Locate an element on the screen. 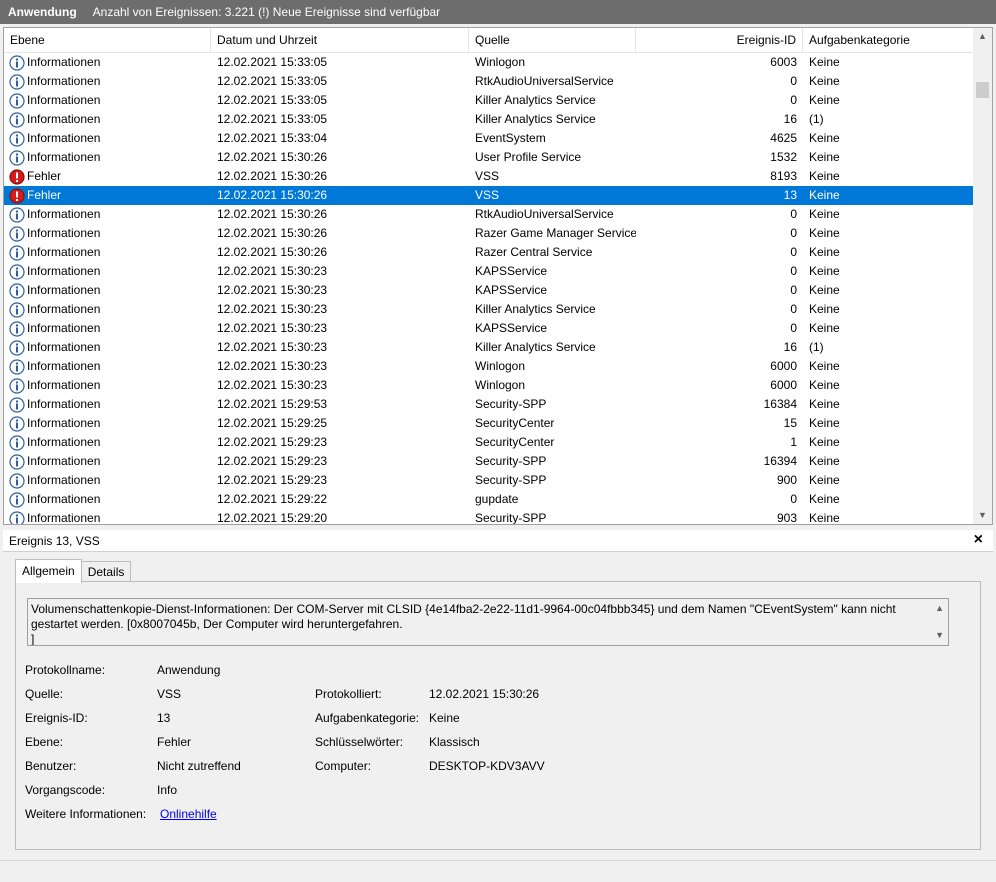  scroll-up-icon: ▲ is located at coordinates (982, 36).